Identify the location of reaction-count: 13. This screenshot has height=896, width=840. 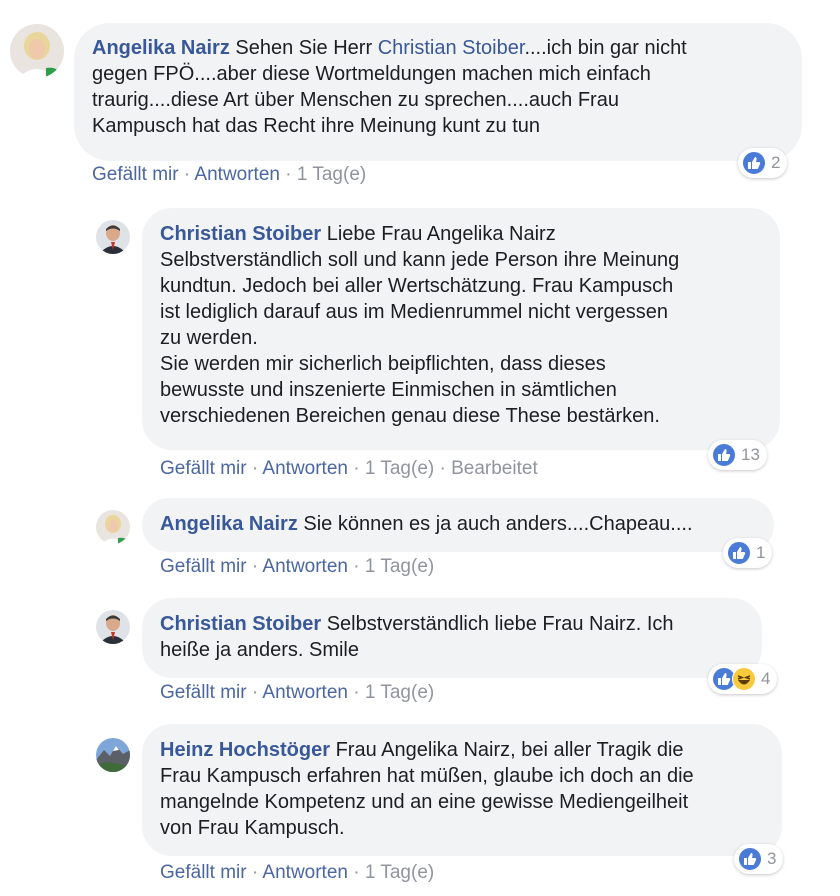
(750, 454).